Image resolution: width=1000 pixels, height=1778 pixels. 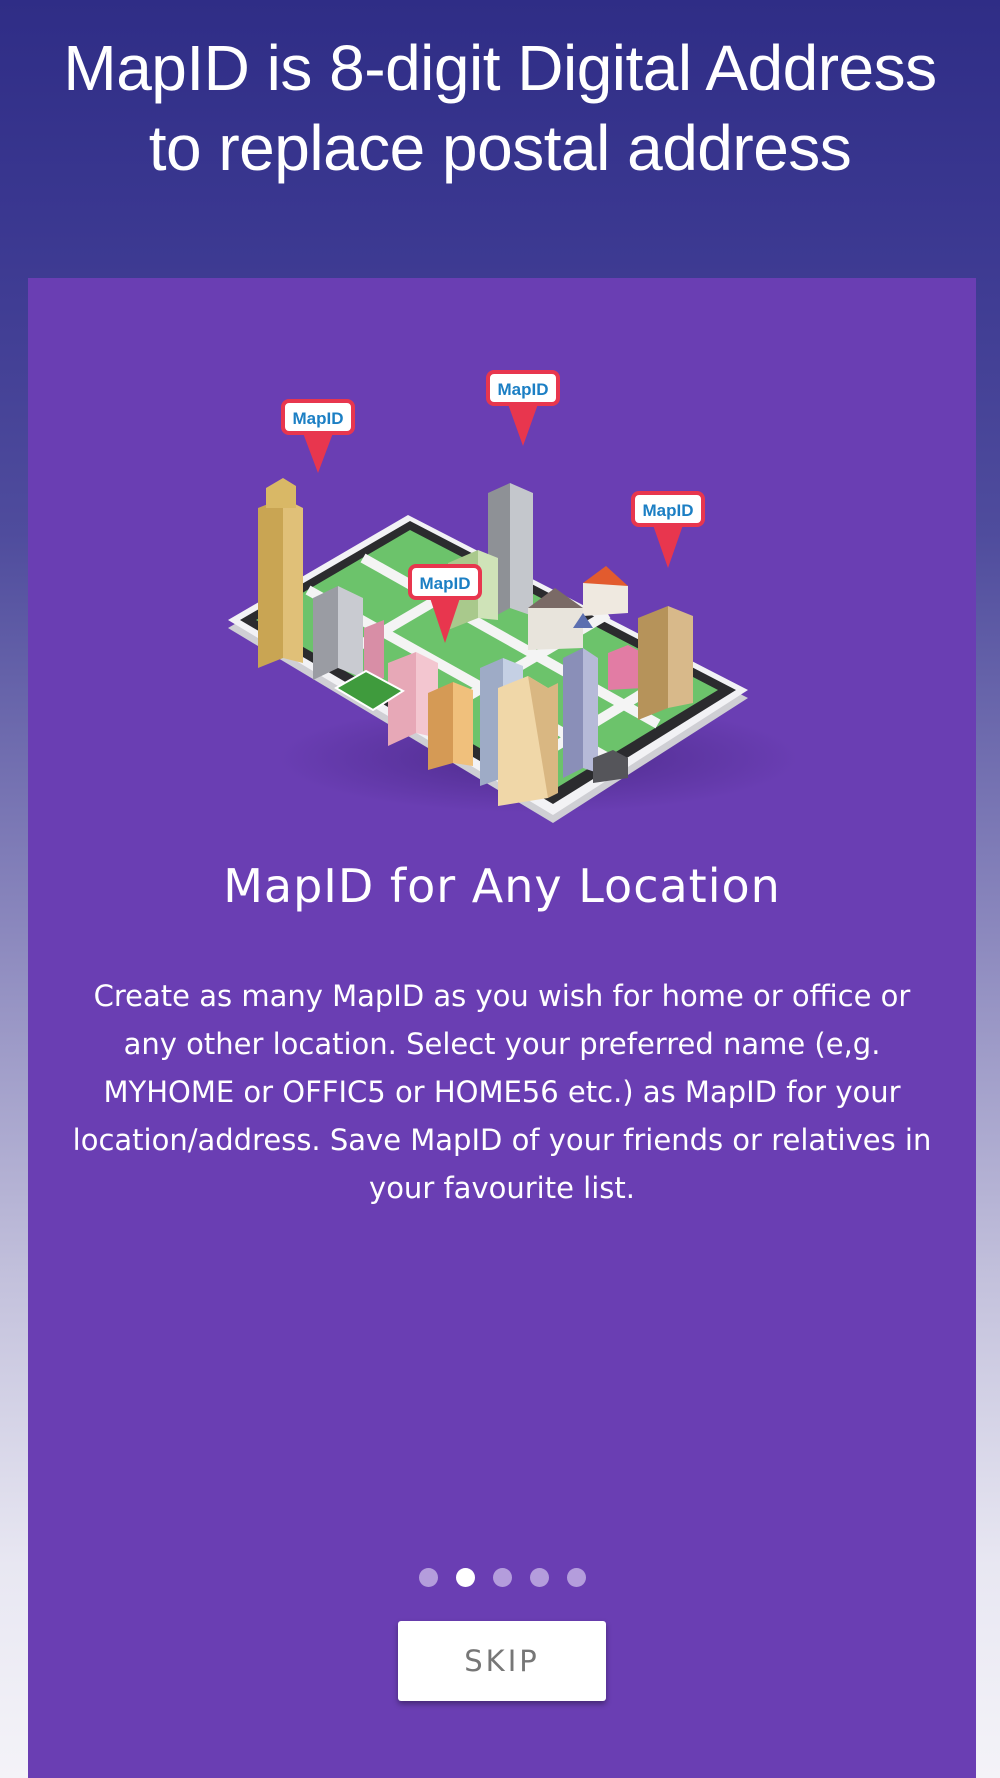 What do you see at coordinates (500, 148) in the screenshot?
I see `headline-line-2: to replace postal address` at bounding box center [500, 148].